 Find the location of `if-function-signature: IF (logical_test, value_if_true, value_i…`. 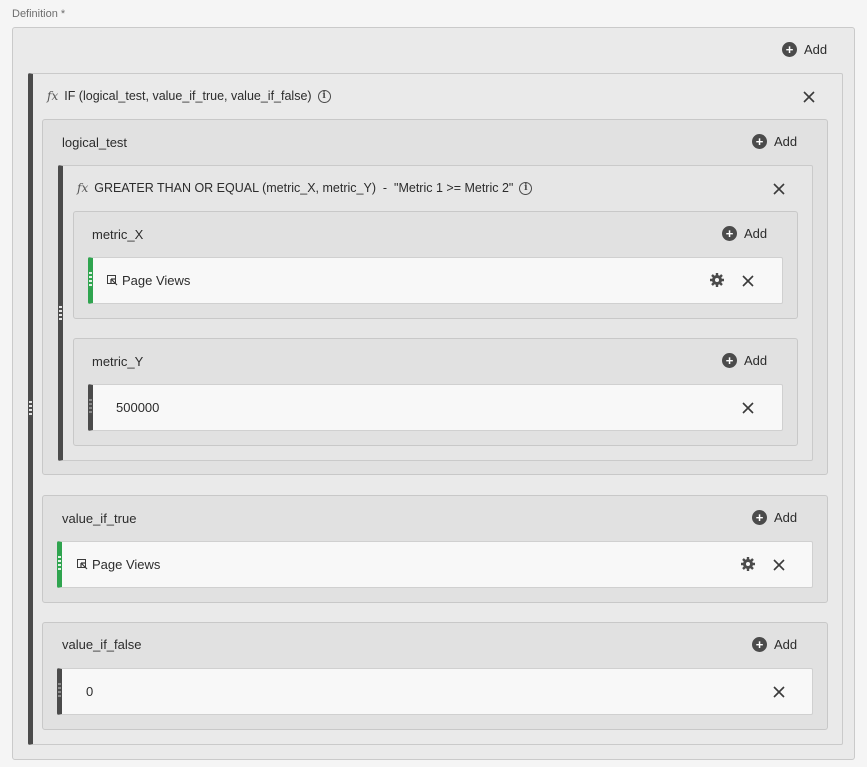

if-function-signature: IF (logical_test, value_if_true, value_i… is located at coordinates (188, 96).